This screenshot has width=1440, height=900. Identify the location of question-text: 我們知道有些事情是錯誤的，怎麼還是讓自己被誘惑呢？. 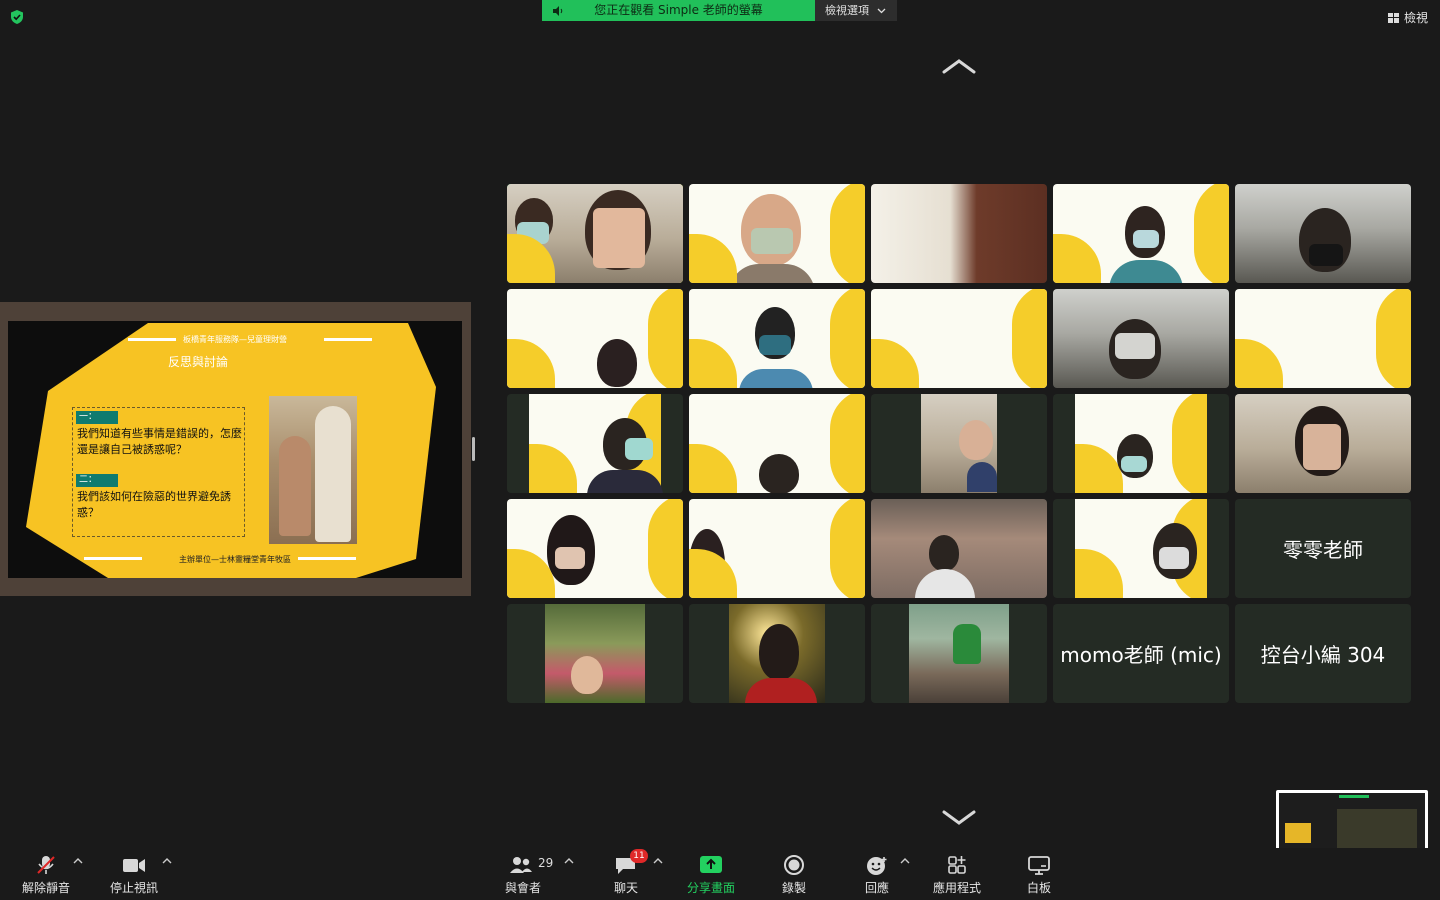
(159, 441).